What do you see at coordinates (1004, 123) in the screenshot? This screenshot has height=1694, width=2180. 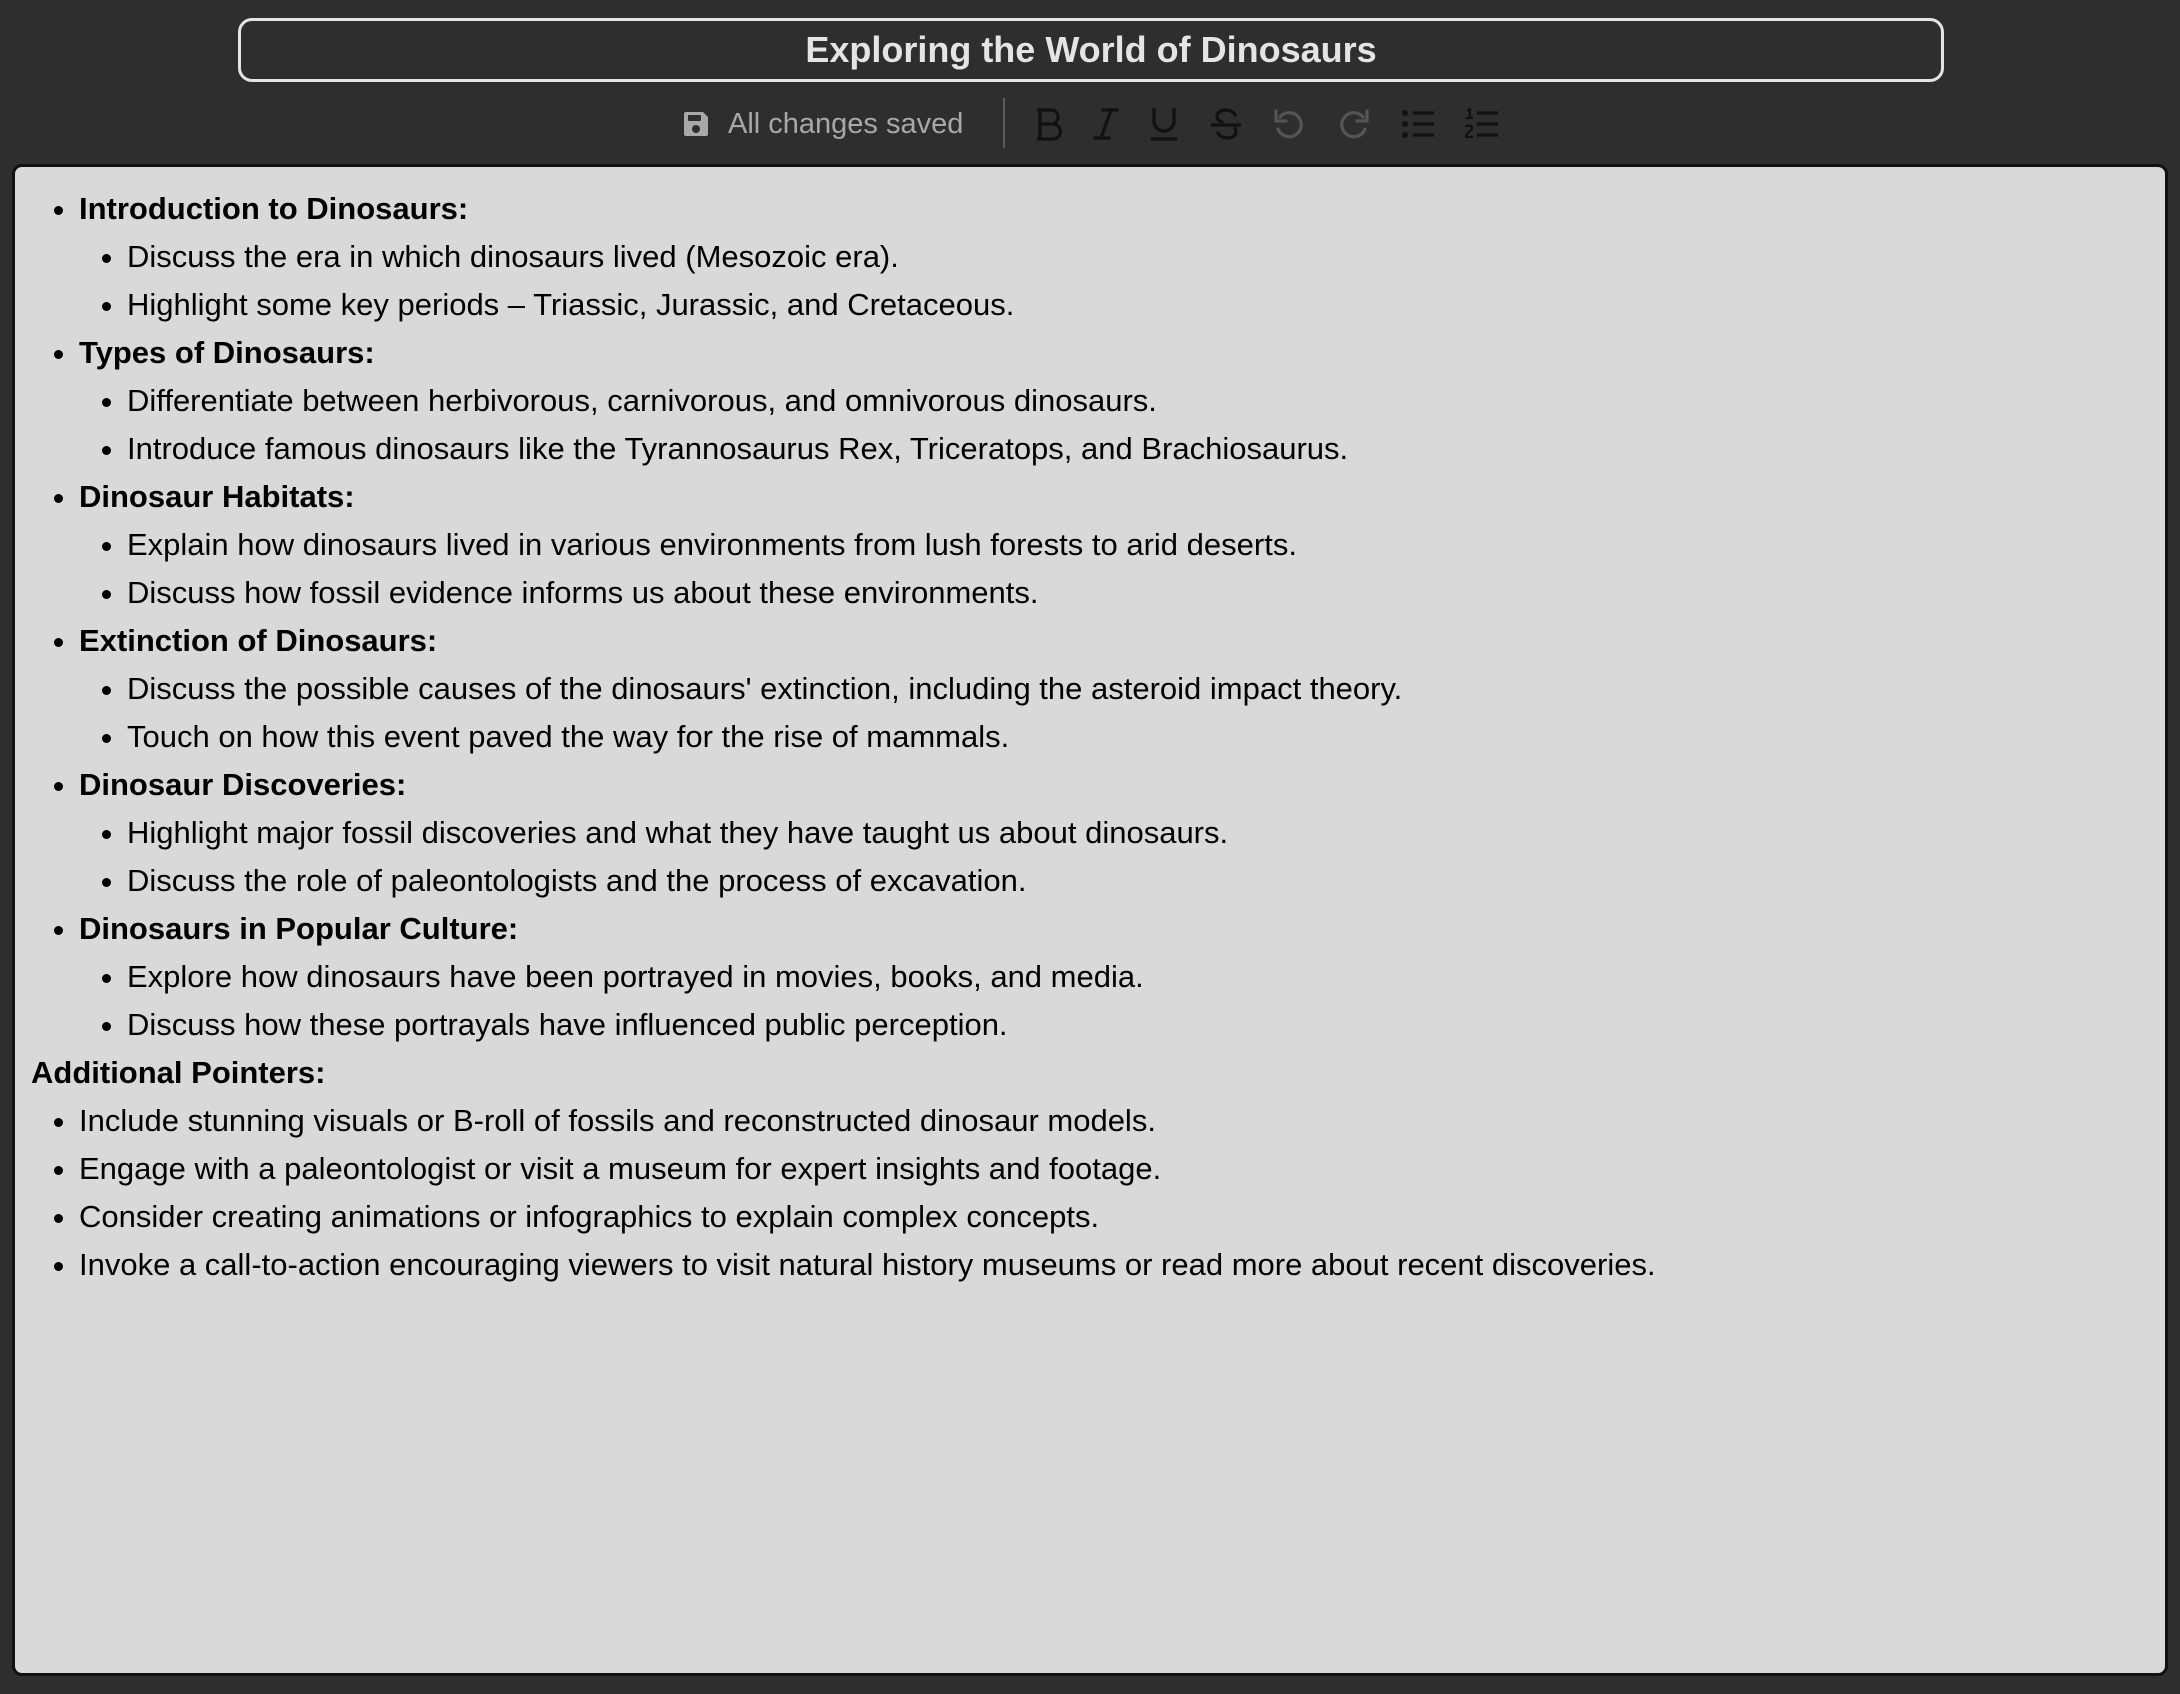 I see `toolbar-divider` at bounding box center [1004, 123].